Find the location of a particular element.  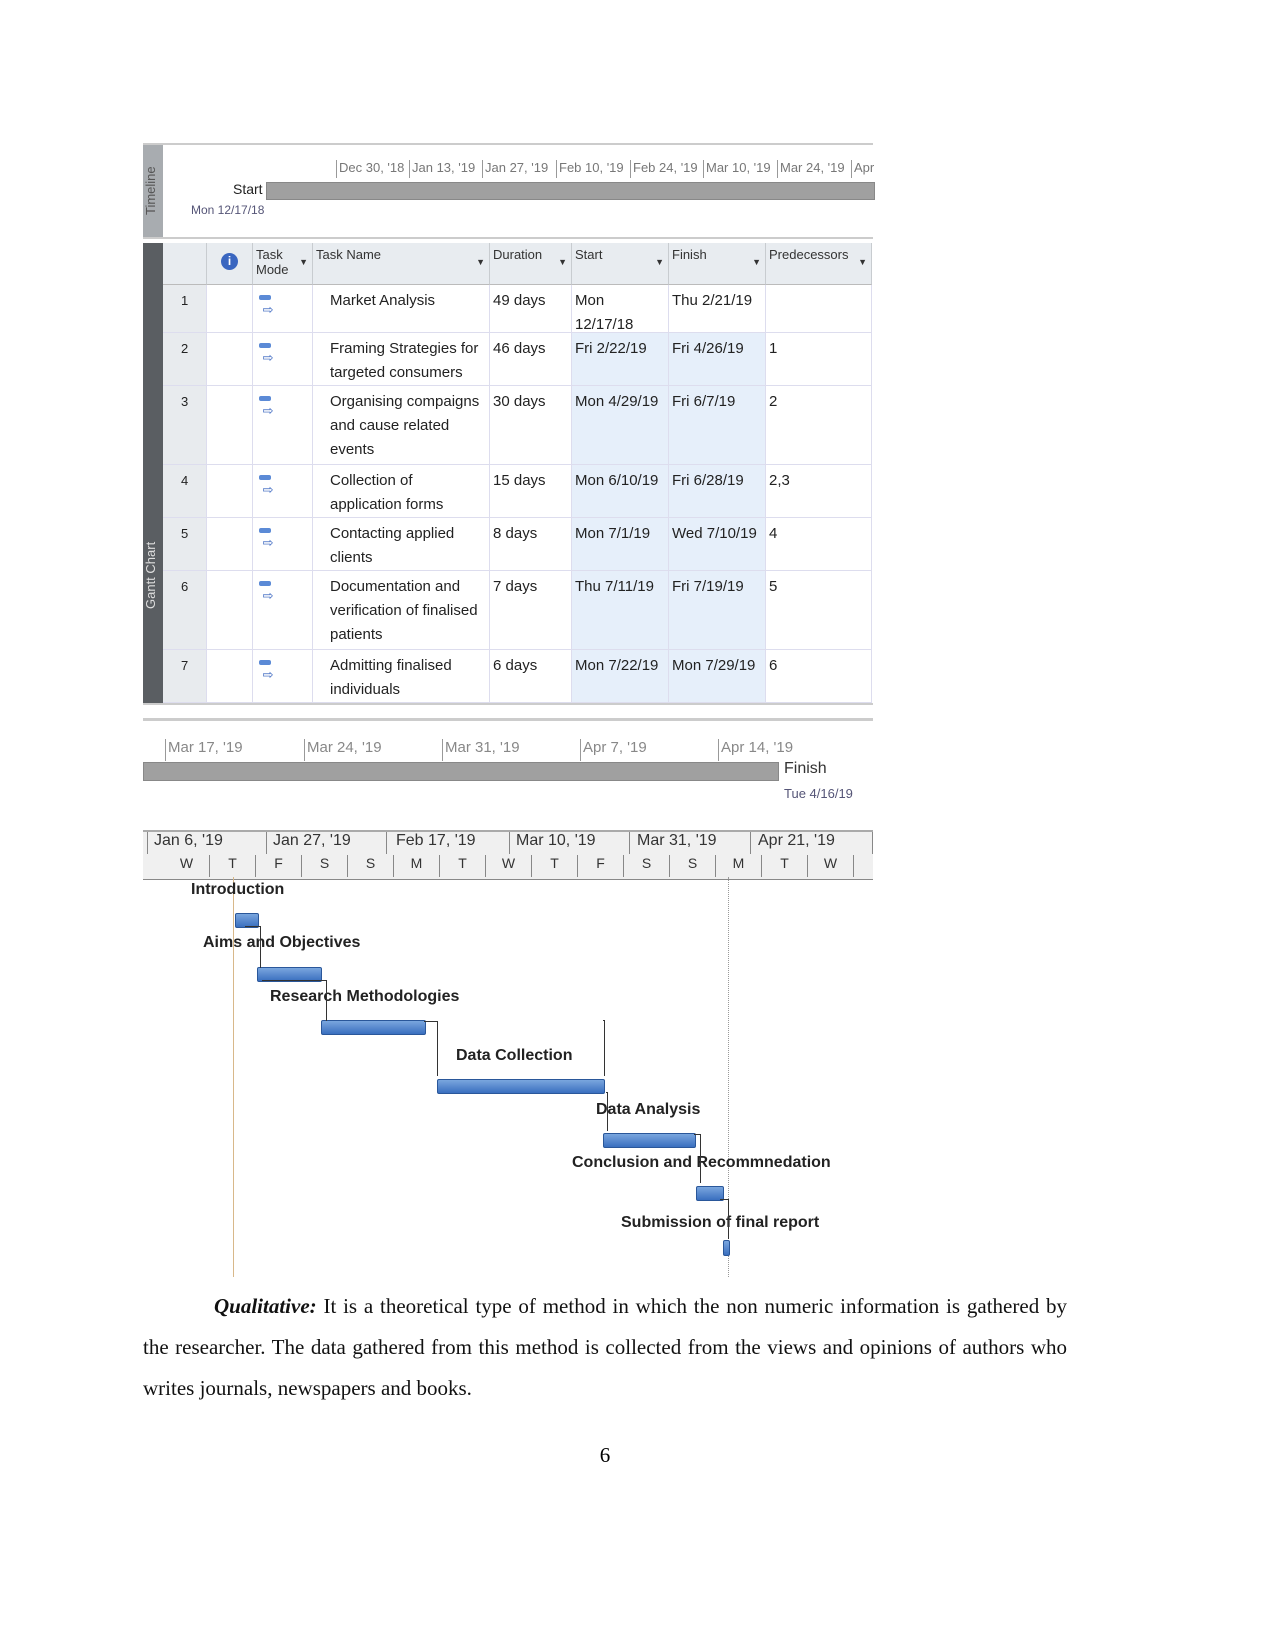

start-date: Mon 12/17/18 is located at coordinates (228, 210).